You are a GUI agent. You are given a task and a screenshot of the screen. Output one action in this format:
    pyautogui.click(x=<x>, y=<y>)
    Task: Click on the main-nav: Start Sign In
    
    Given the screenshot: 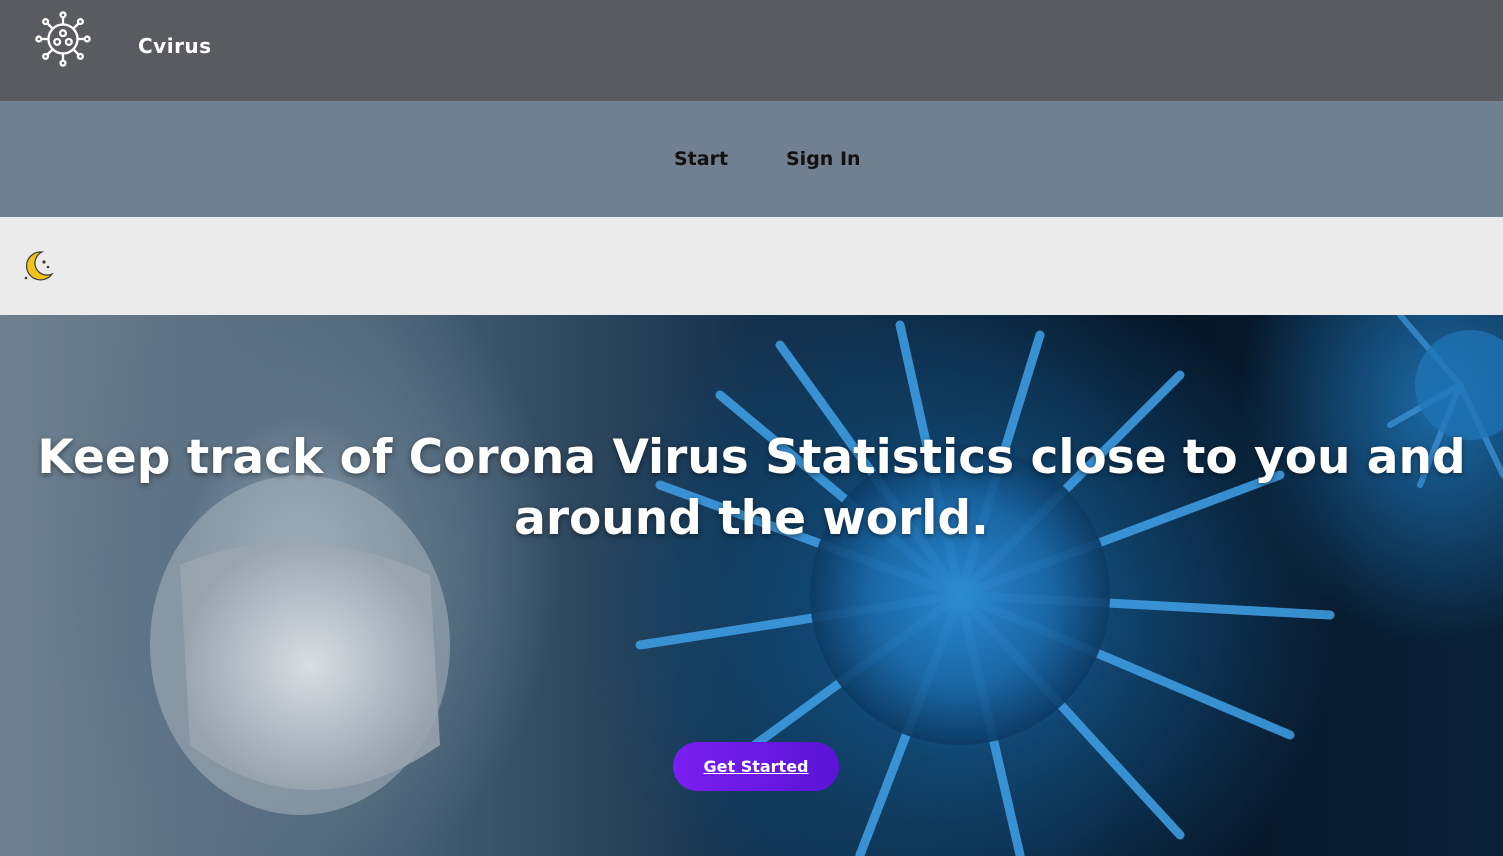 What is the action you would take?
    pyautogui.click(x=751, y=159)
    